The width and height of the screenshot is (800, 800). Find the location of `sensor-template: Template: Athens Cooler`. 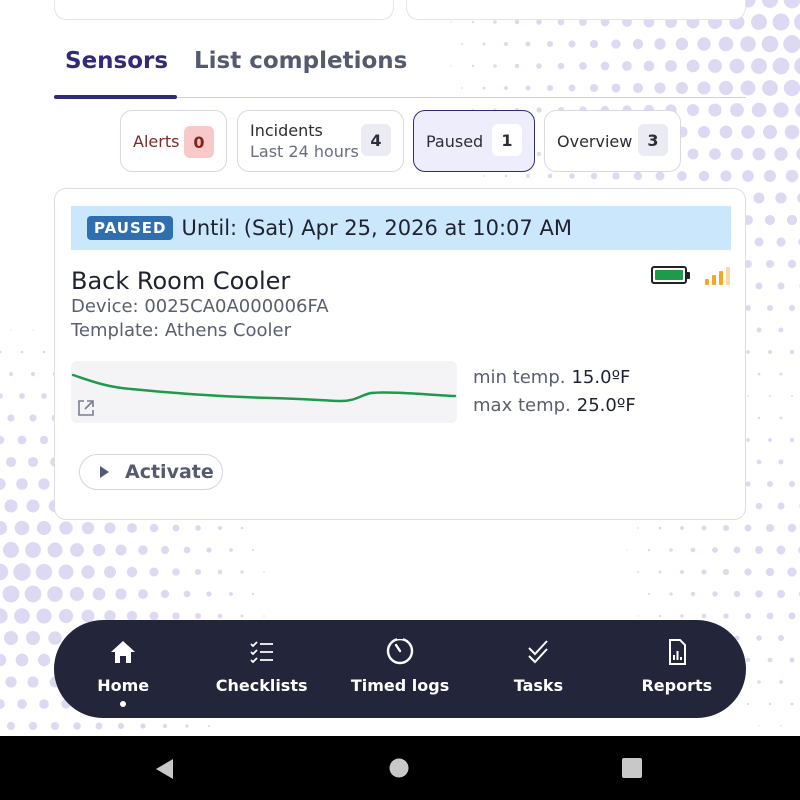

sensor-template: Template: Athens Cooler is located at coordinates (181, 330).